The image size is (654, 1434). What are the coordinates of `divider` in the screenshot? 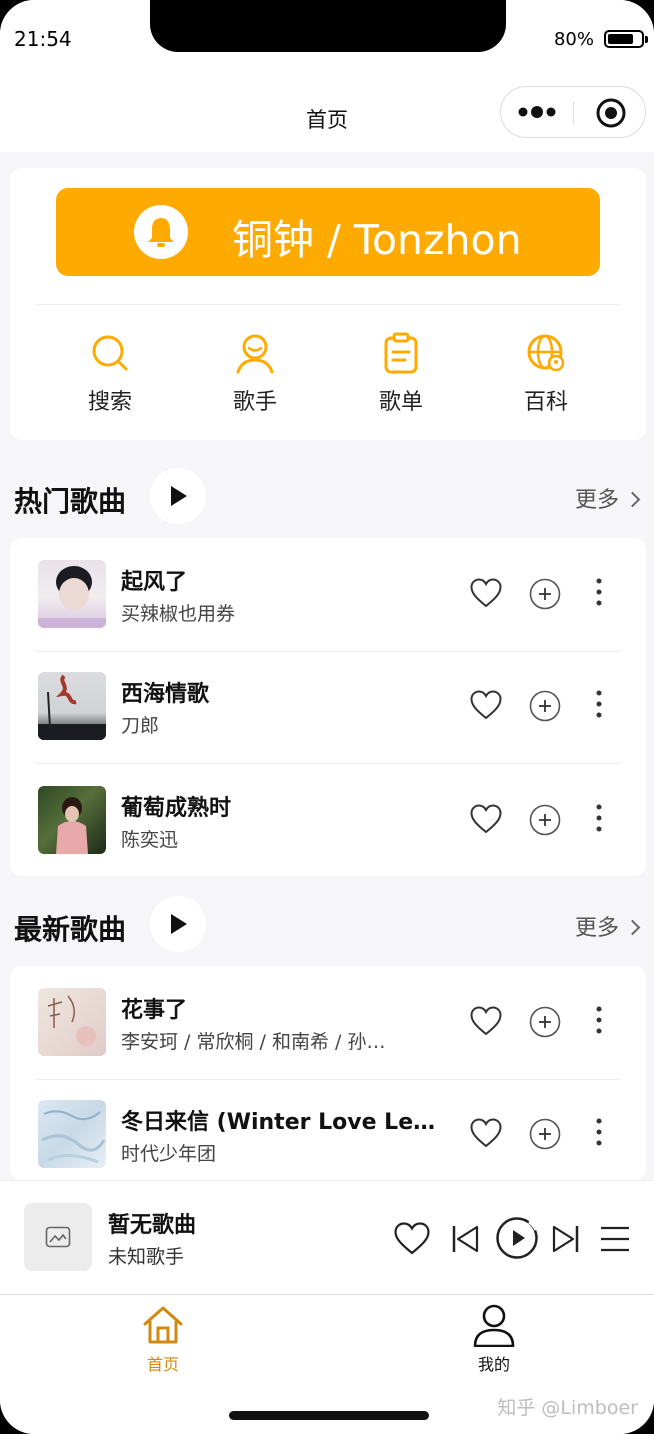 It's located at (328, 304).